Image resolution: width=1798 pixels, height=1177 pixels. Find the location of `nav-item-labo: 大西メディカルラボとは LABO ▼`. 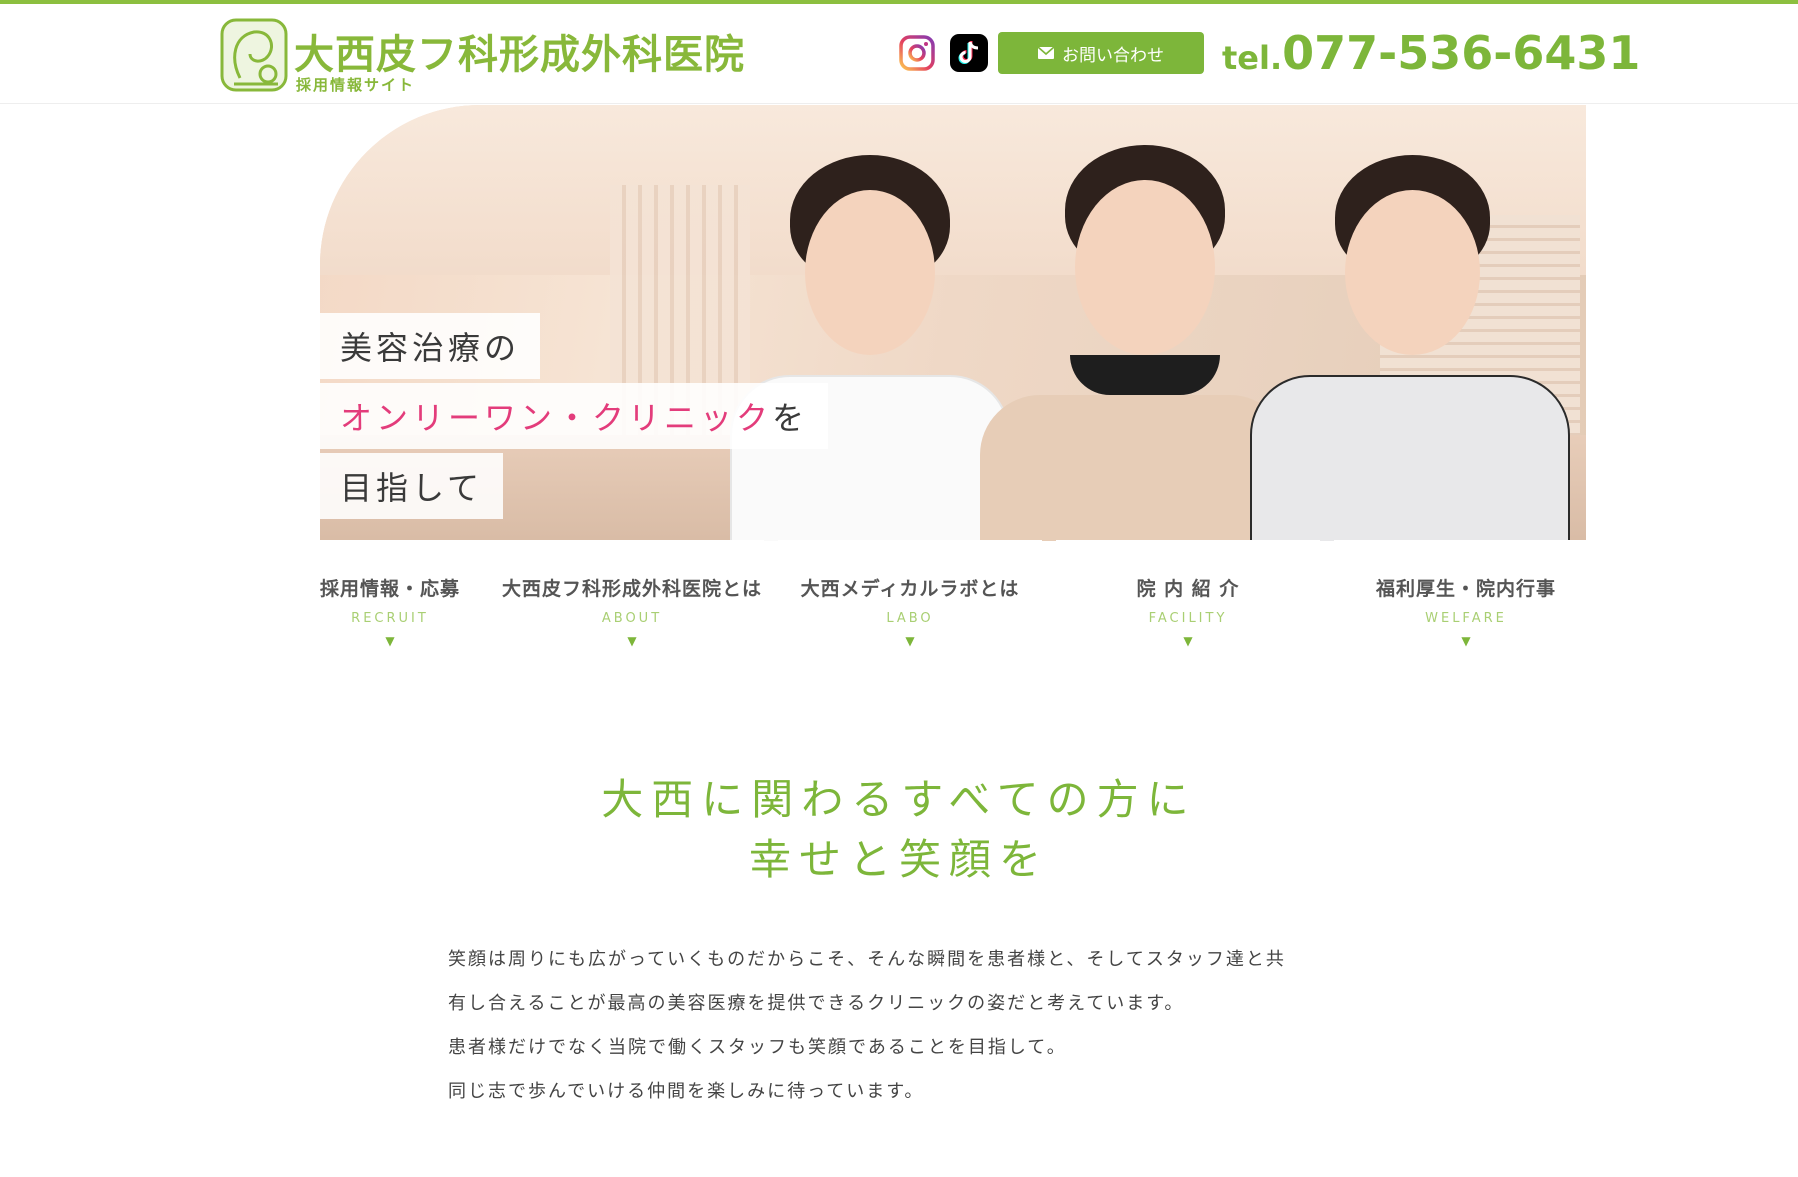

nav-item-labo: 大西メディカルラボとは LABO ▼ is located at coordinates (910, 596).